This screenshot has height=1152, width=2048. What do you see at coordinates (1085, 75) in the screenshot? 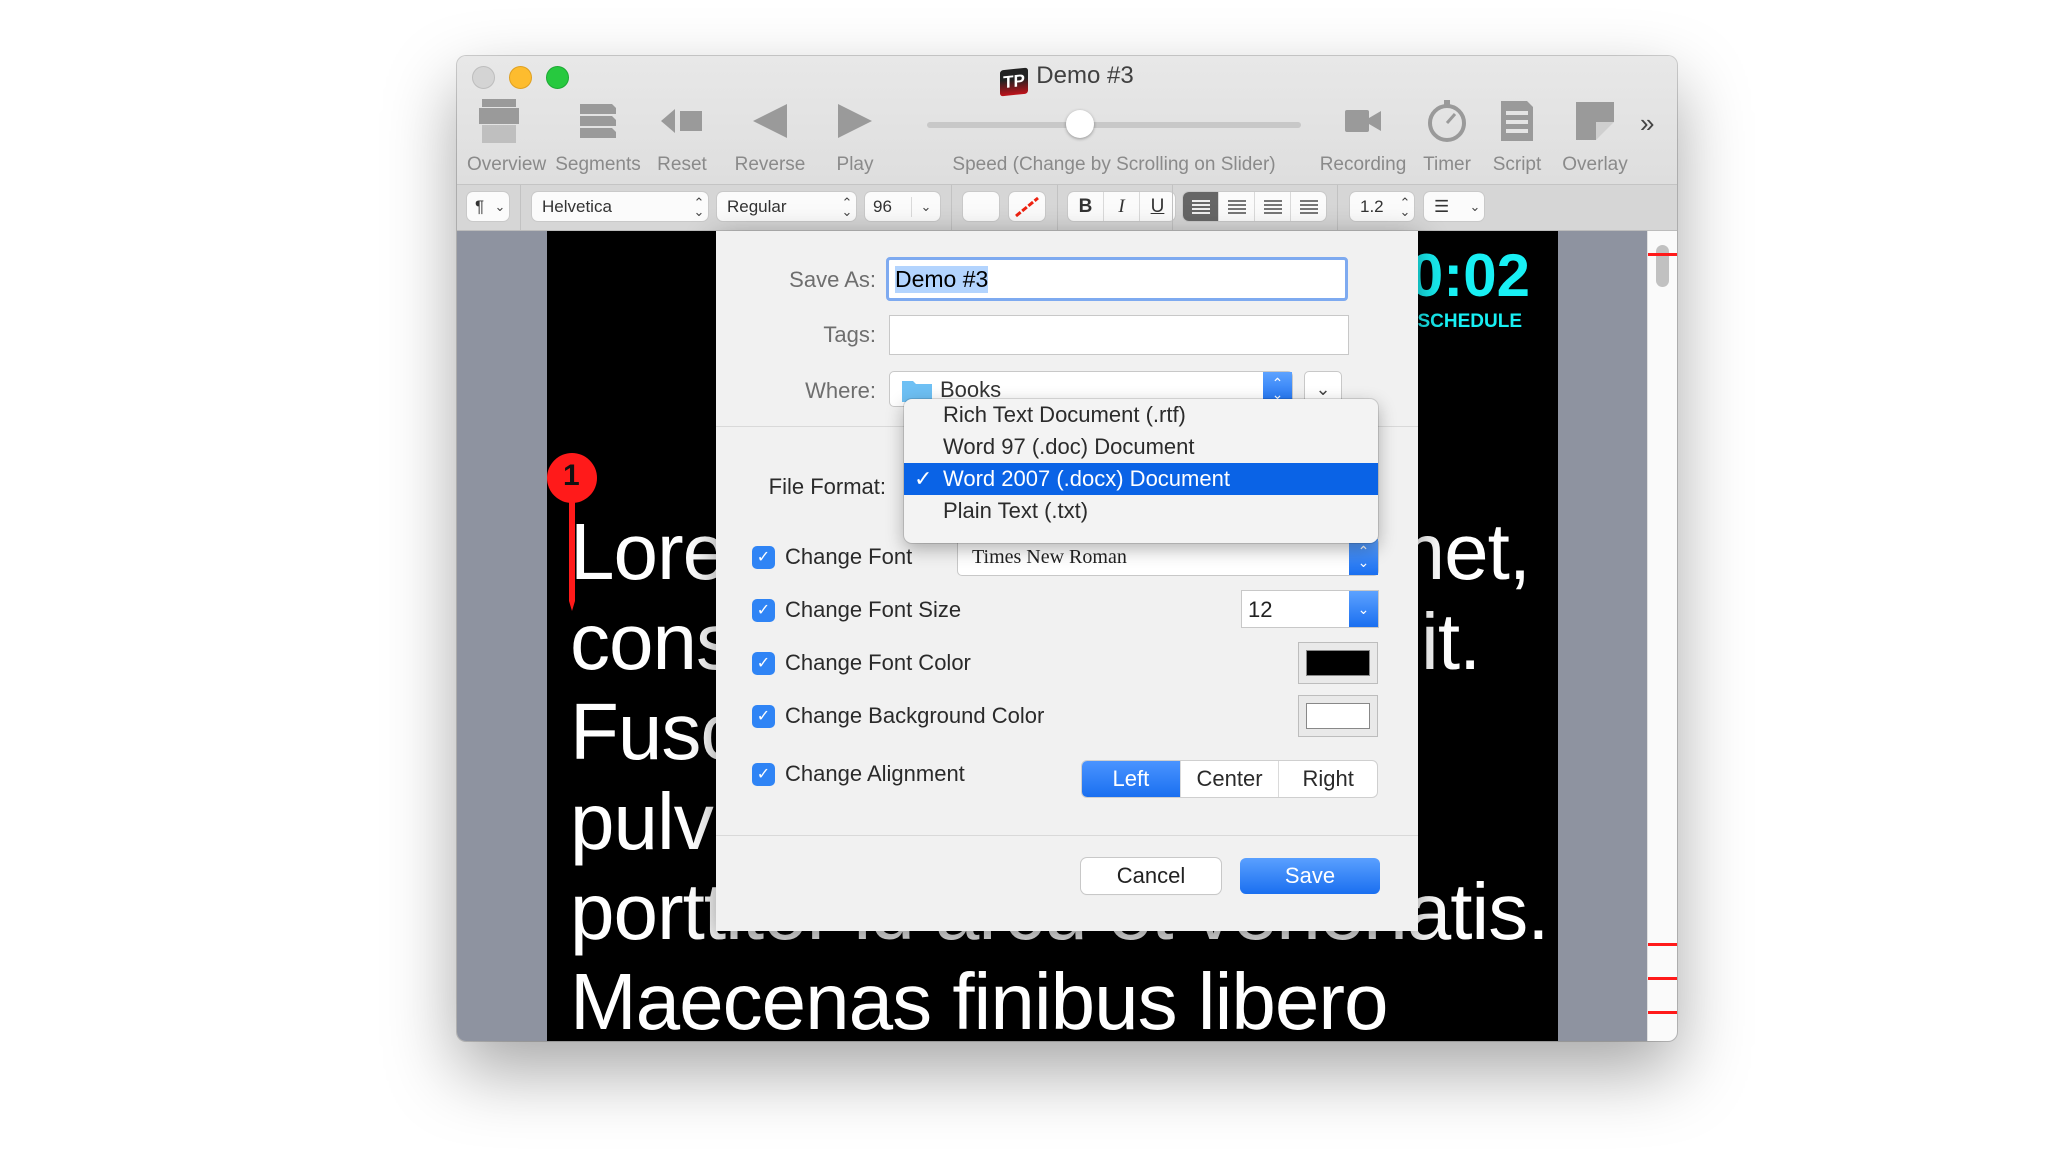
I see `window-title-text: Demo #3` at bounding box center [1085, 75].